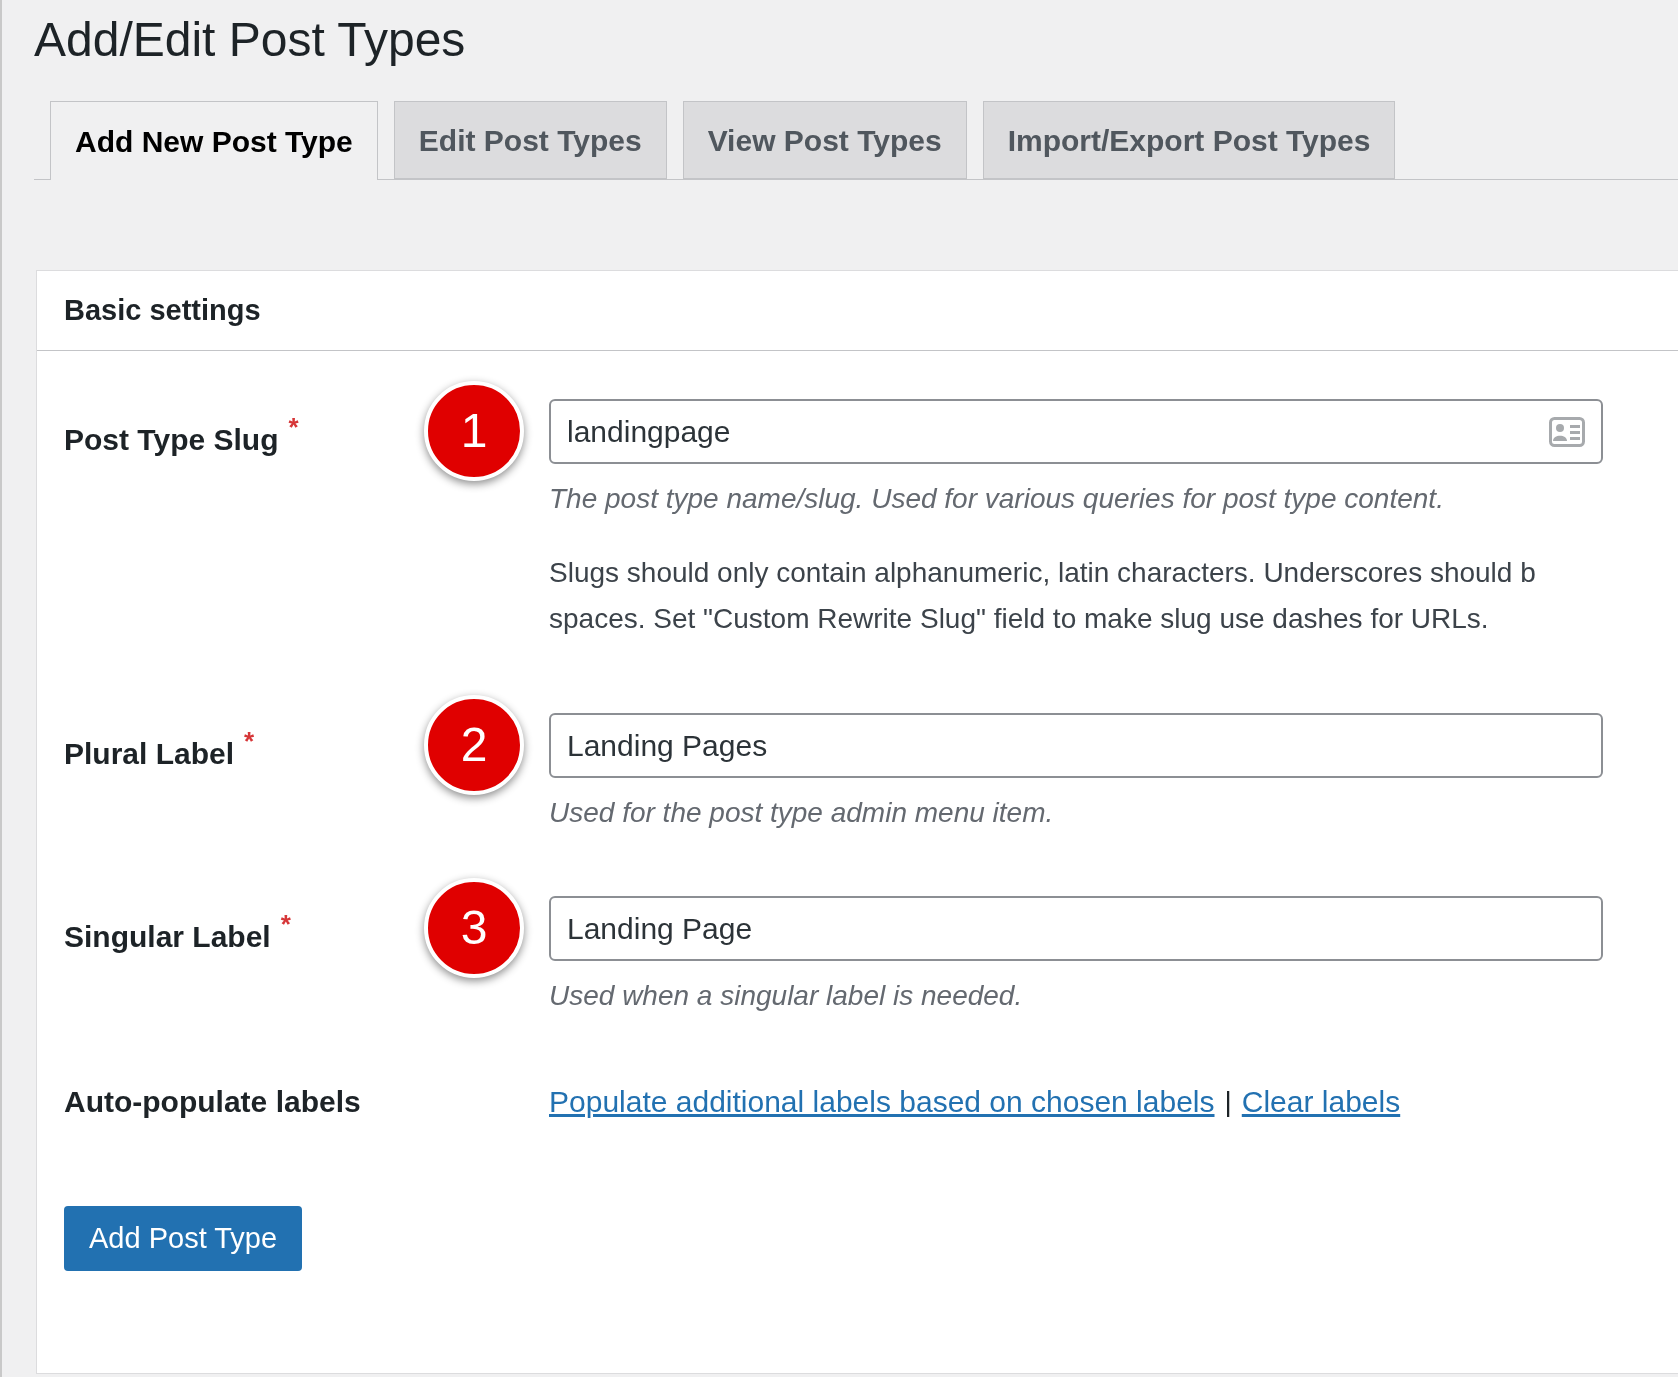  I want to click on populate-labels-link: Populate additional labels based on chosen labels, so click(882, 1101).